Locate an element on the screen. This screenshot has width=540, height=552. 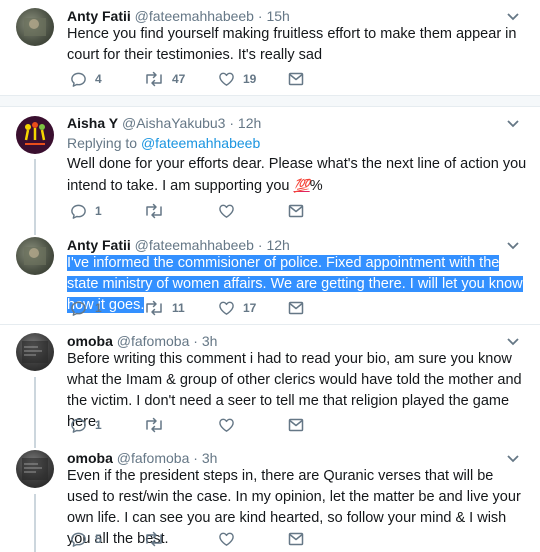
replying-to: Replying to @fateemahhabeeb is located at coordinates (163, 143).